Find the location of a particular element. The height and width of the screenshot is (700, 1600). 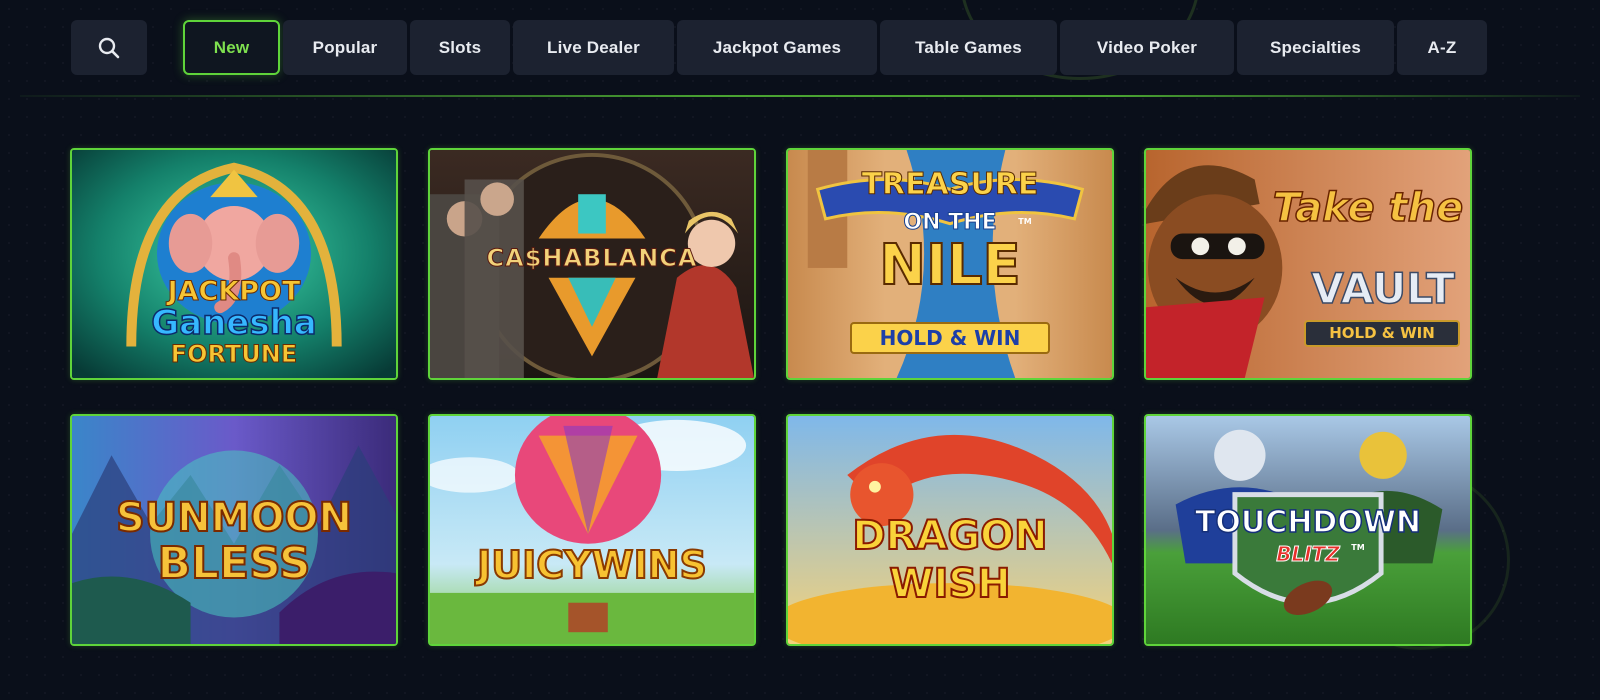

tab-popular: Popular is located at coordinates (345, 47).